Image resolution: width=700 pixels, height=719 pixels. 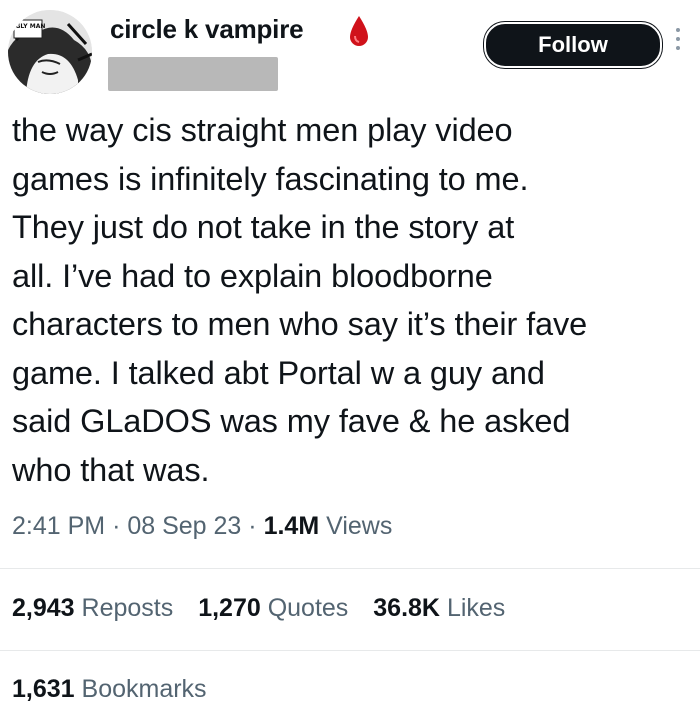 What do you see at coordinates (193, 74) in the screenshot?
I see `redacted-handle` at bounding box center [193, 74].